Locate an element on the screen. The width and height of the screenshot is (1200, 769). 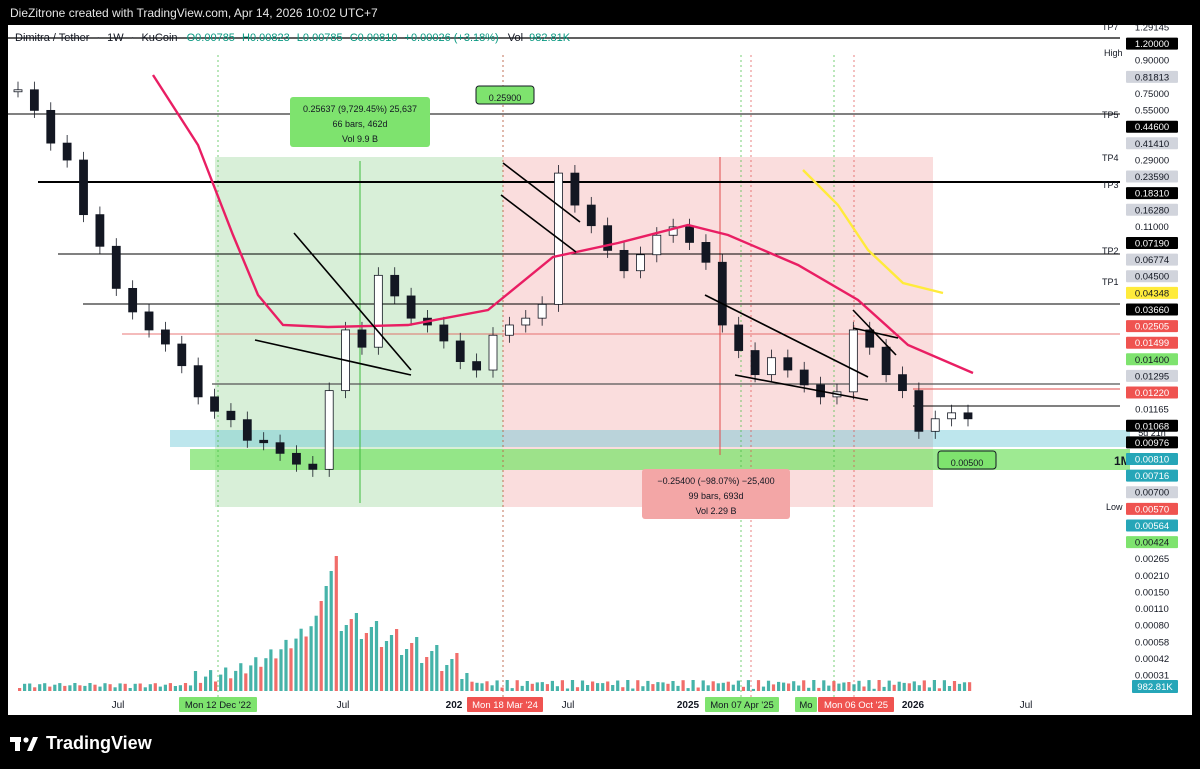
price-tick: 0.01165 is located at coordinates (1152, 410).